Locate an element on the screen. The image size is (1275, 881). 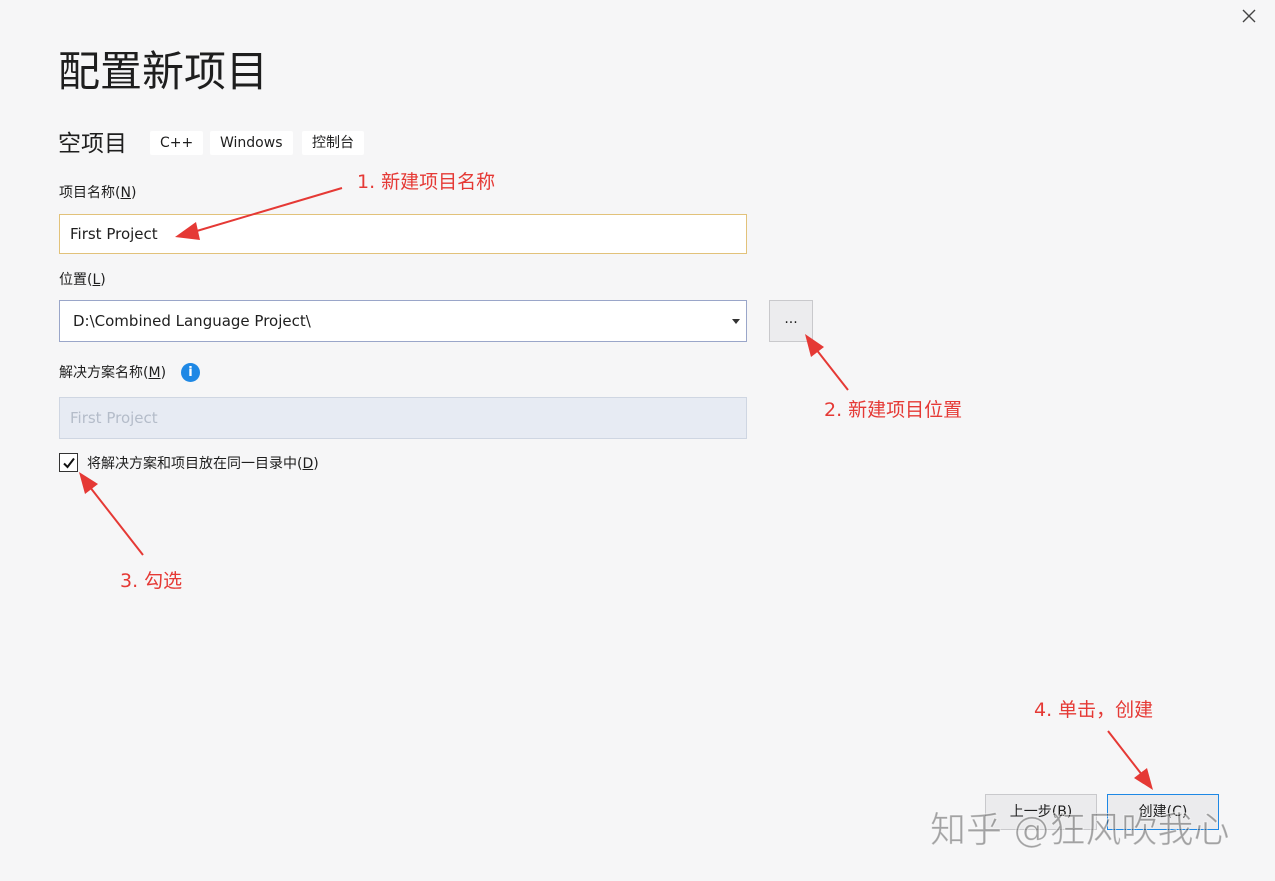
watermark: 知乎 @狂风吹我心 is located at coordinates (1079, 831).